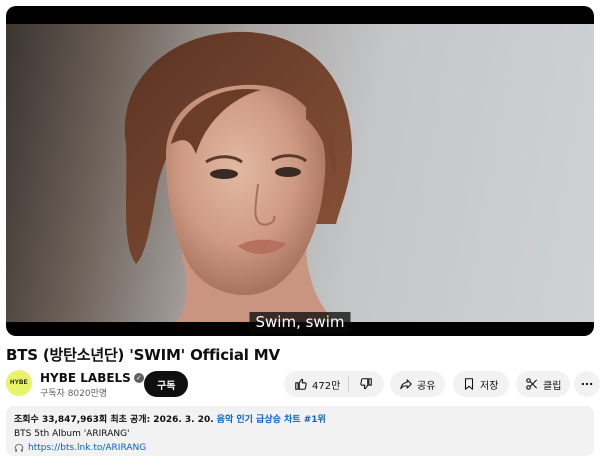 The image size is (600, 459). Describe the element at coordinates (426, 386) in the screenshot. I see `share-label: 공유` at that location.